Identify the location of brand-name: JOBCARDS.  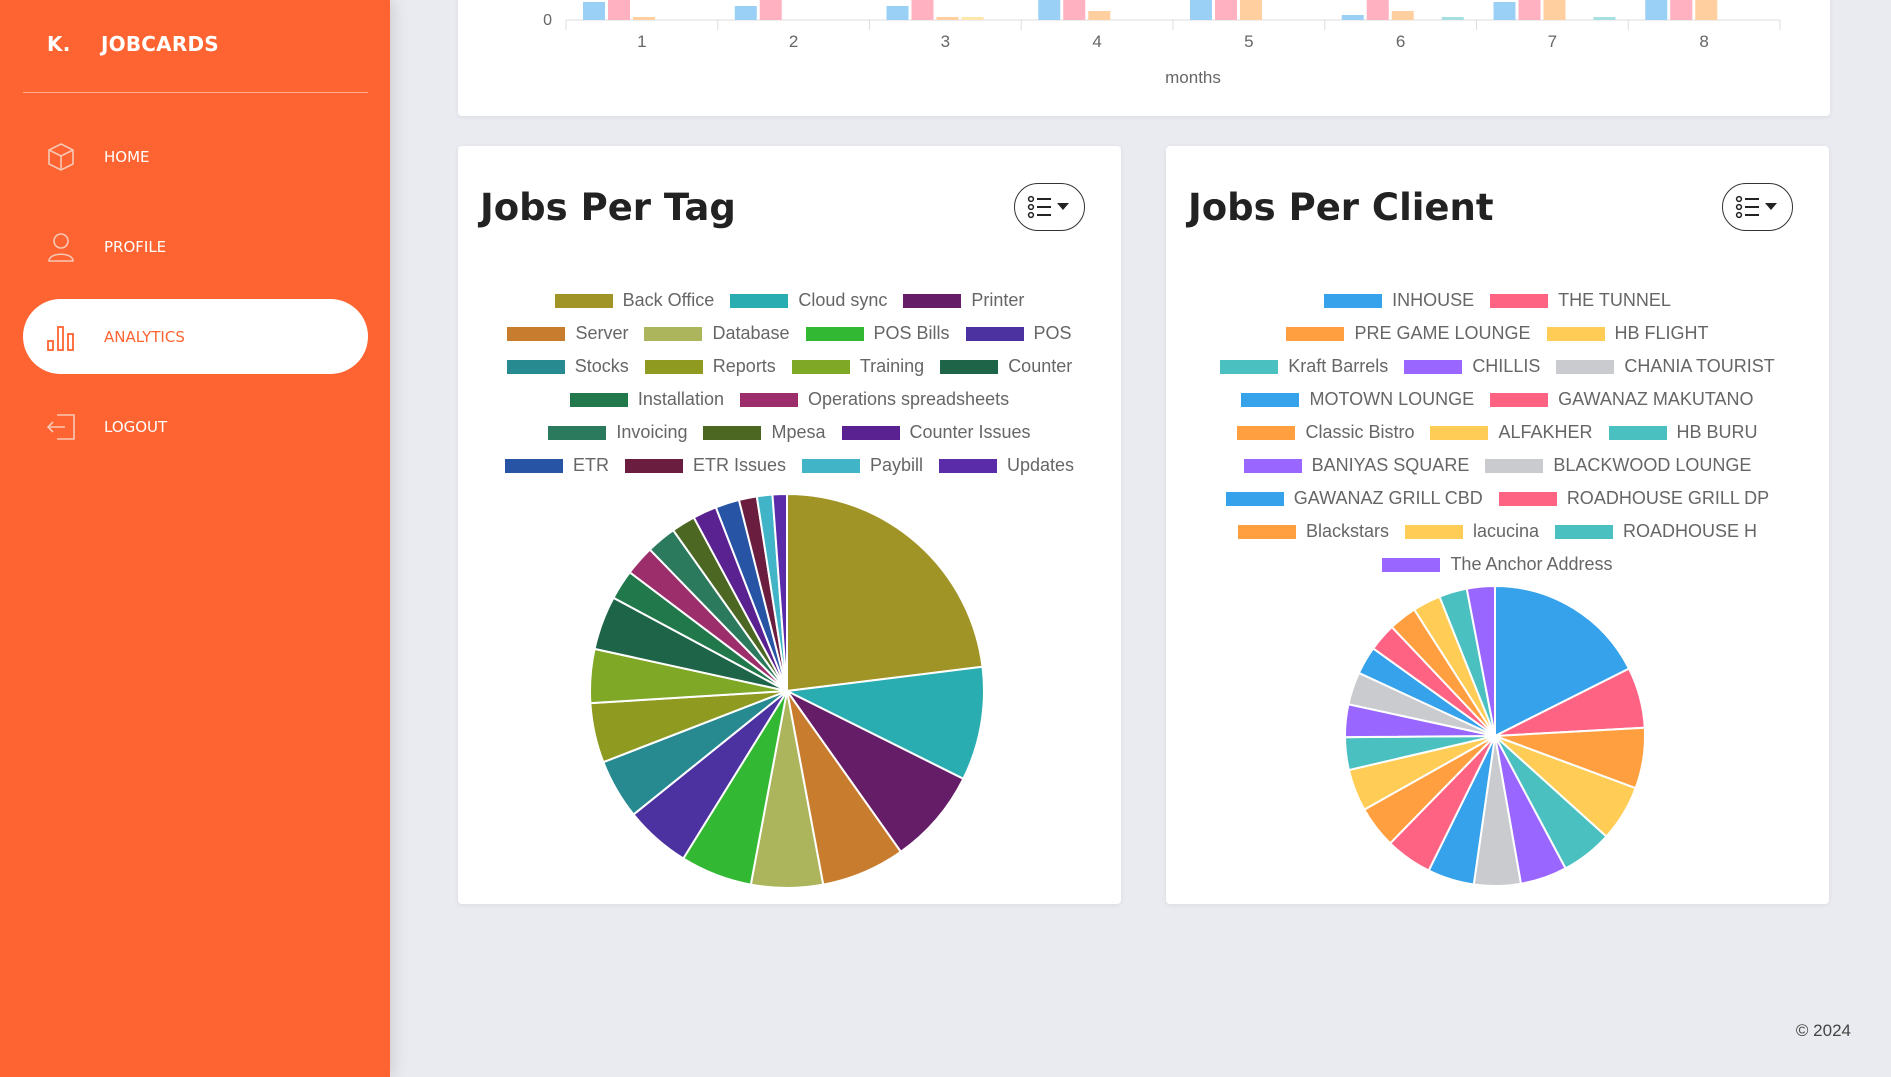
(160, 44).